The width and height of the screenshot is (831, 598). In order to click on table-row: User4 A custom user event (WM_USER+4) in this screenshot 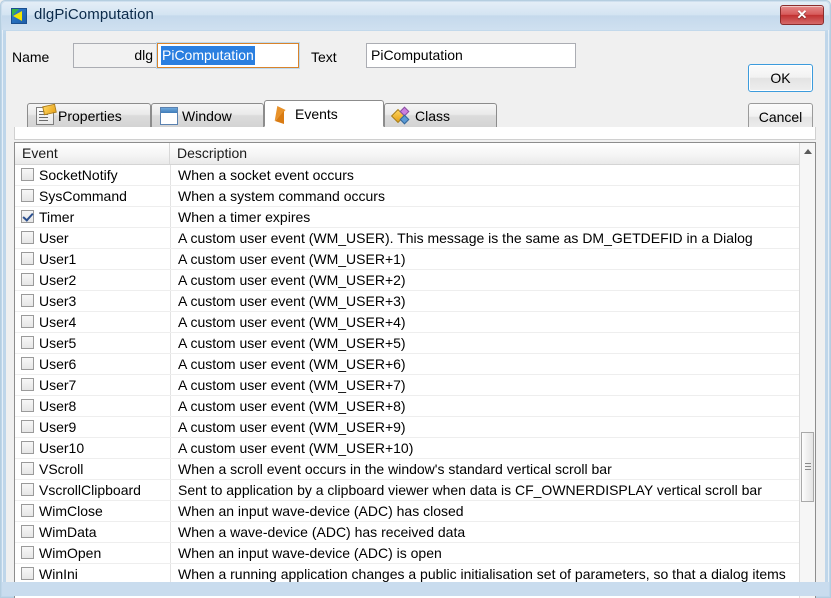, I will do `click(408, 322)`.